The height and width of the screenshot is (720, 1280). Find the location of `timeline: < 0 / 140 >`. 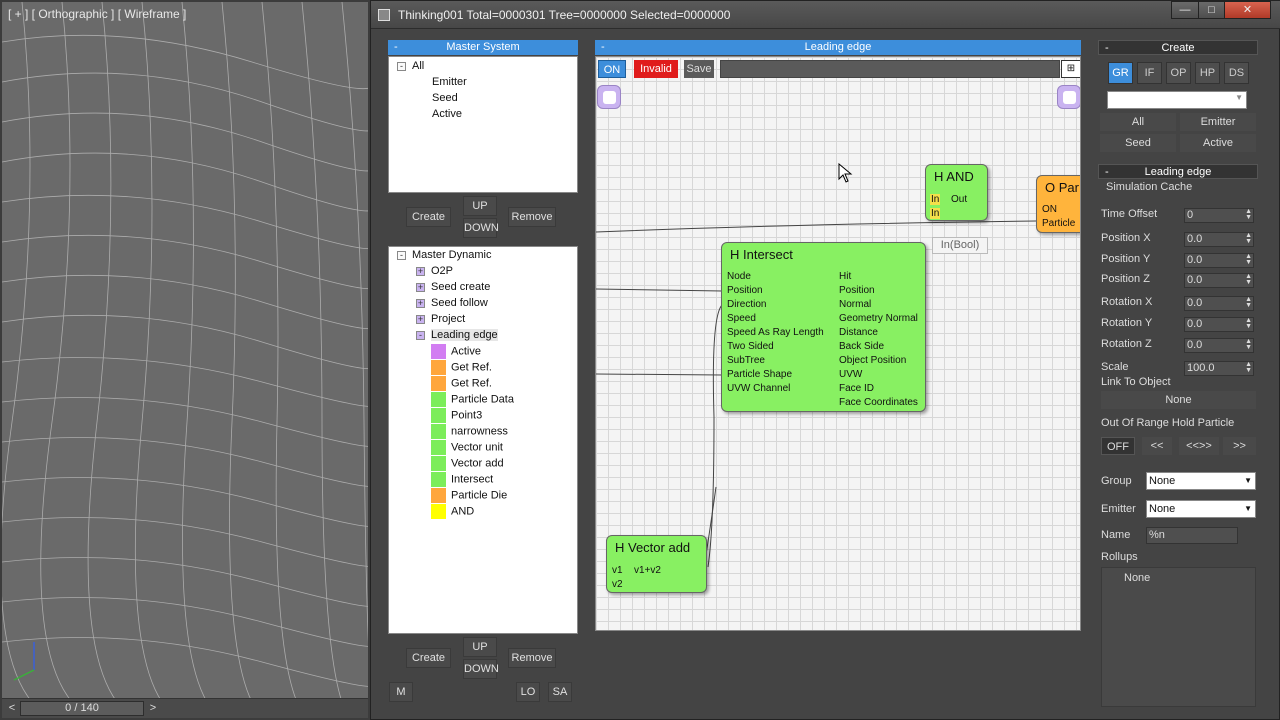

timeline: < 0 / 140 > is located at coordinates (185, 708).